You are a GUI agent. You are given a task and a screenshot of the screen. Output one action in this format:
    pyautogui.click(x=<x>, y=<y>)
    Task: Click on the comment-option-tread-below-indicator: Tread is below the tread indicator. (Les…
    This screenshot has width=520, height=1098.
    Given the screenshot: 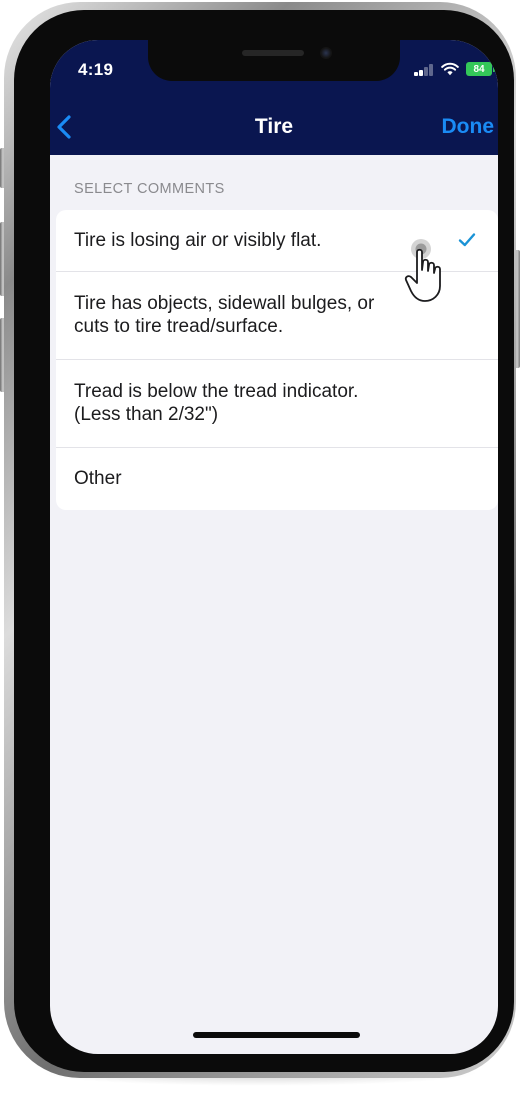 What is the action you would take?
    pyautogui.click(x=277, y=403)
    